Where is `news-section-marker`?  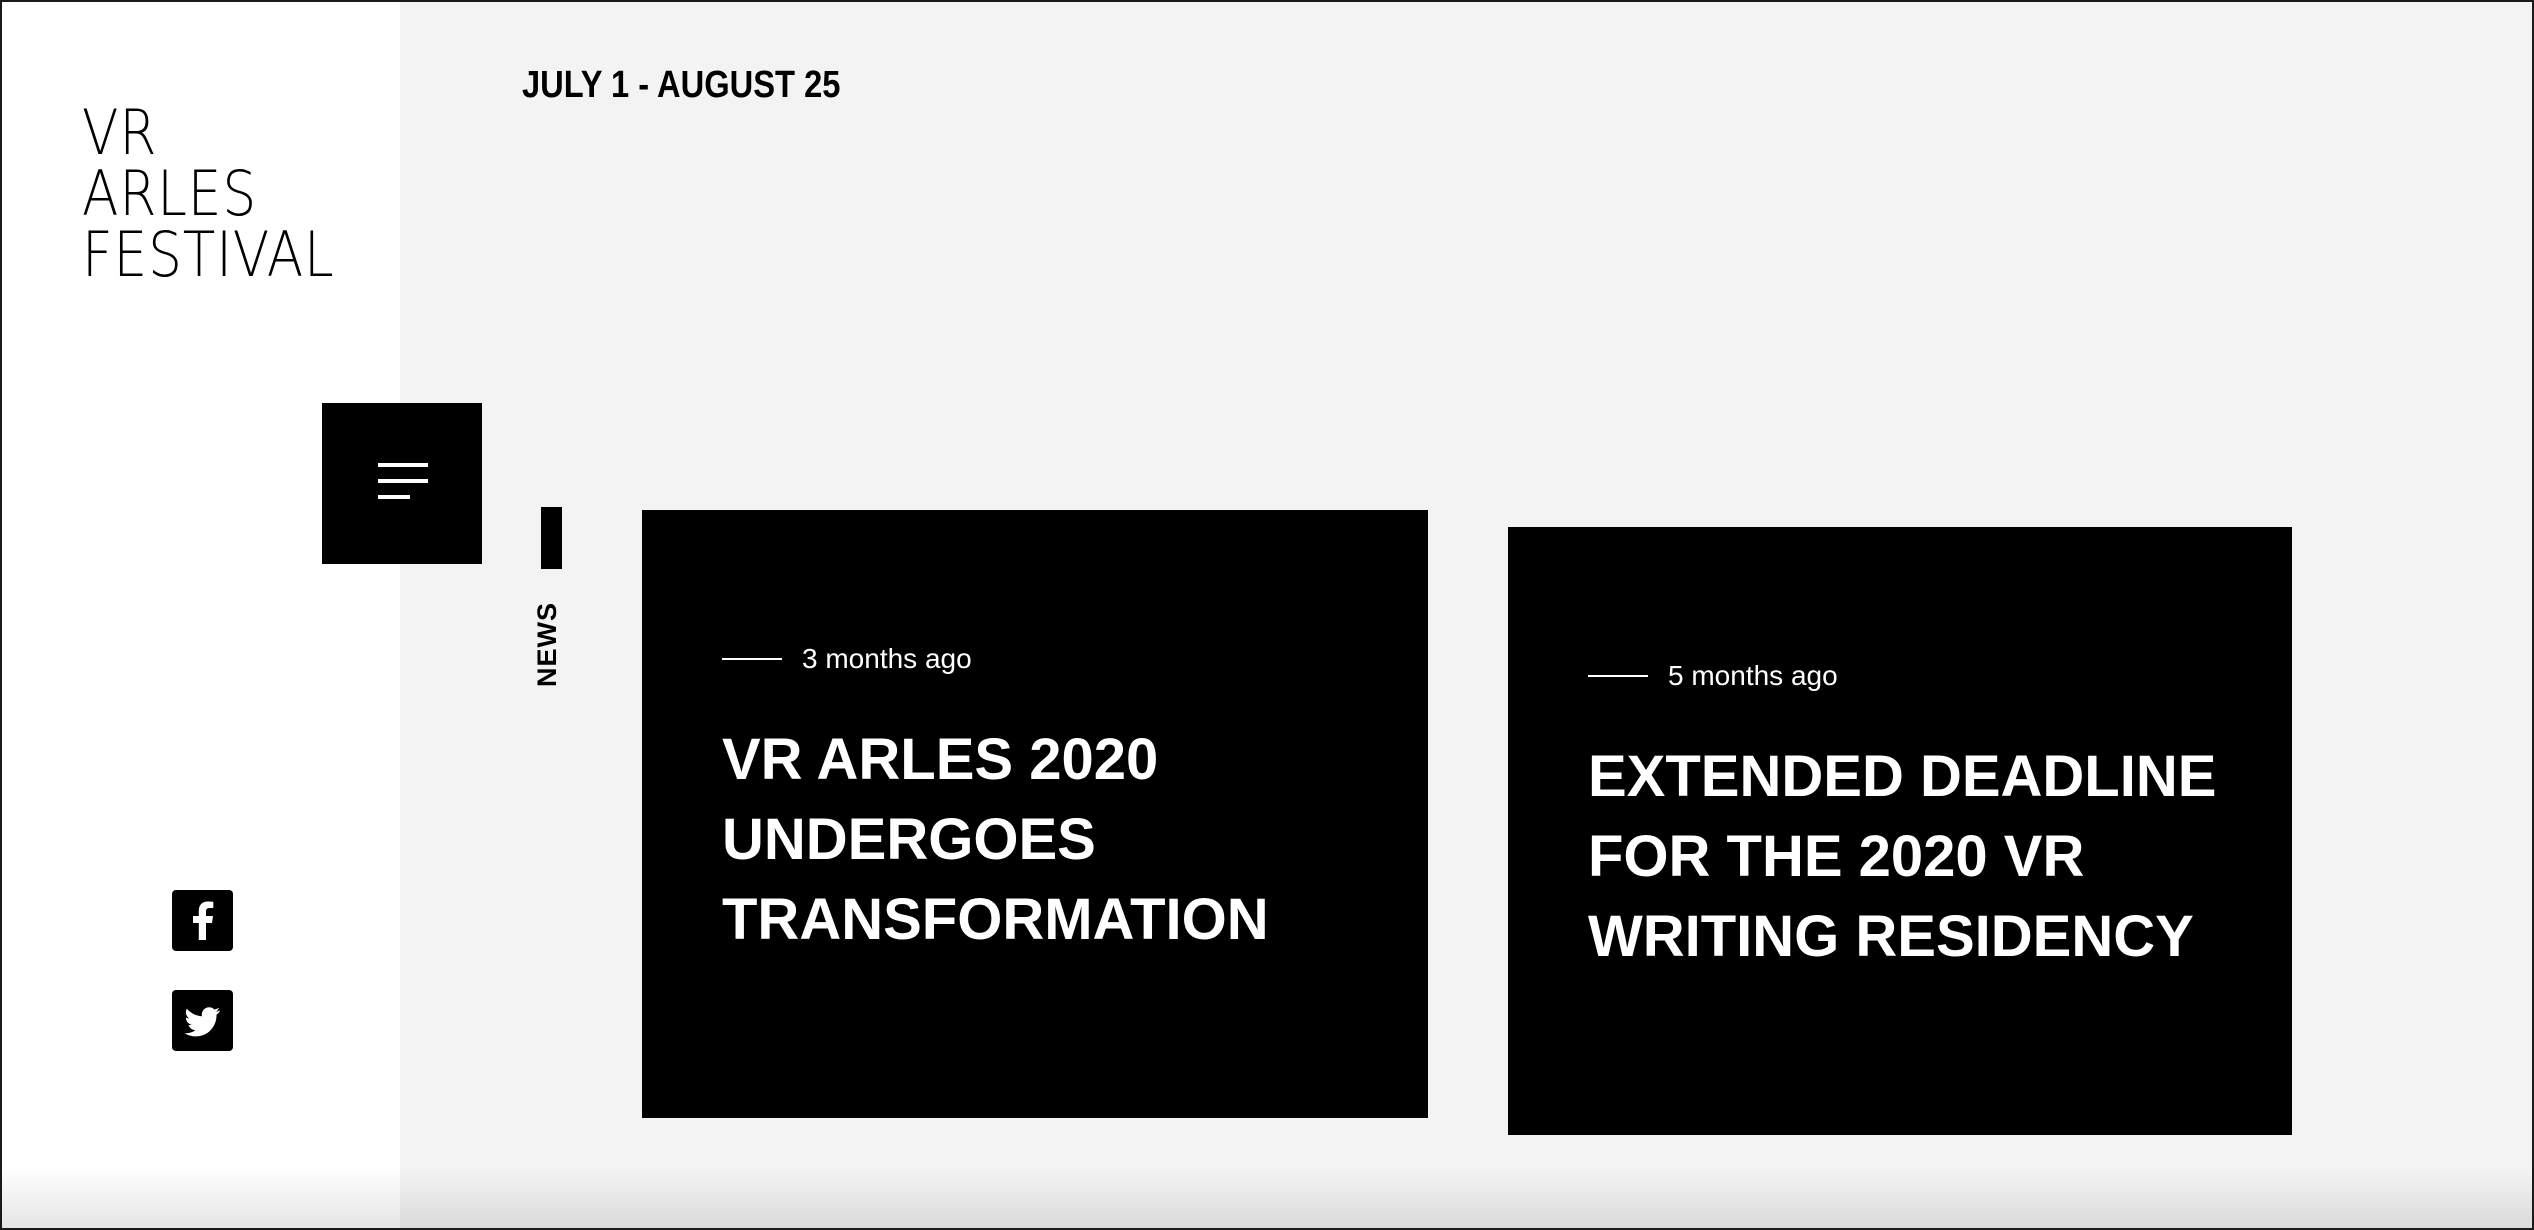 news-section-marker is located at coordinates (551, 538).